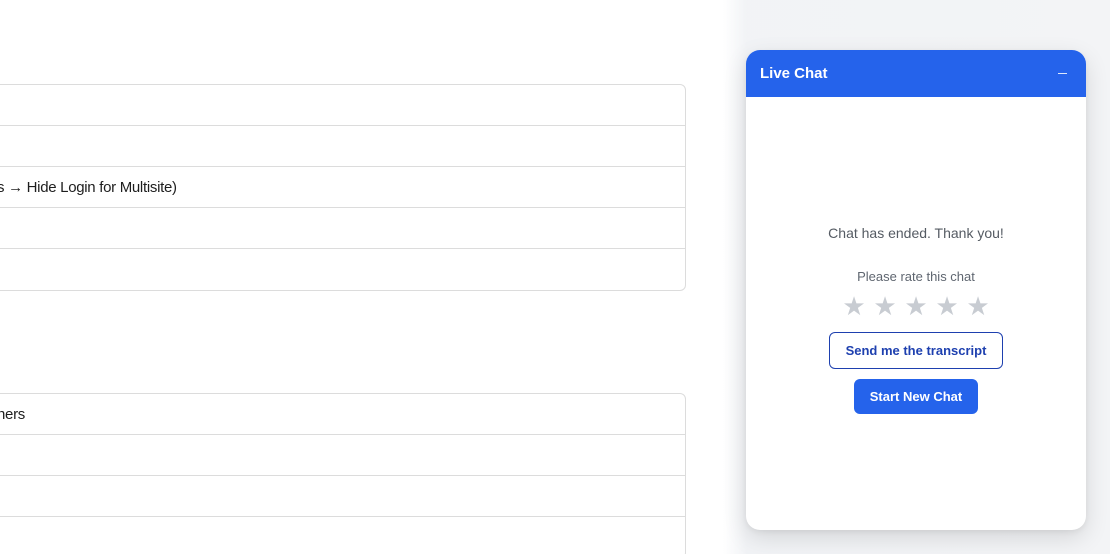 Image resolution: width=1110 pixels, height=554 pixels. I want to click on send-transcript-button: Send me the transcript, so click(916, 350).